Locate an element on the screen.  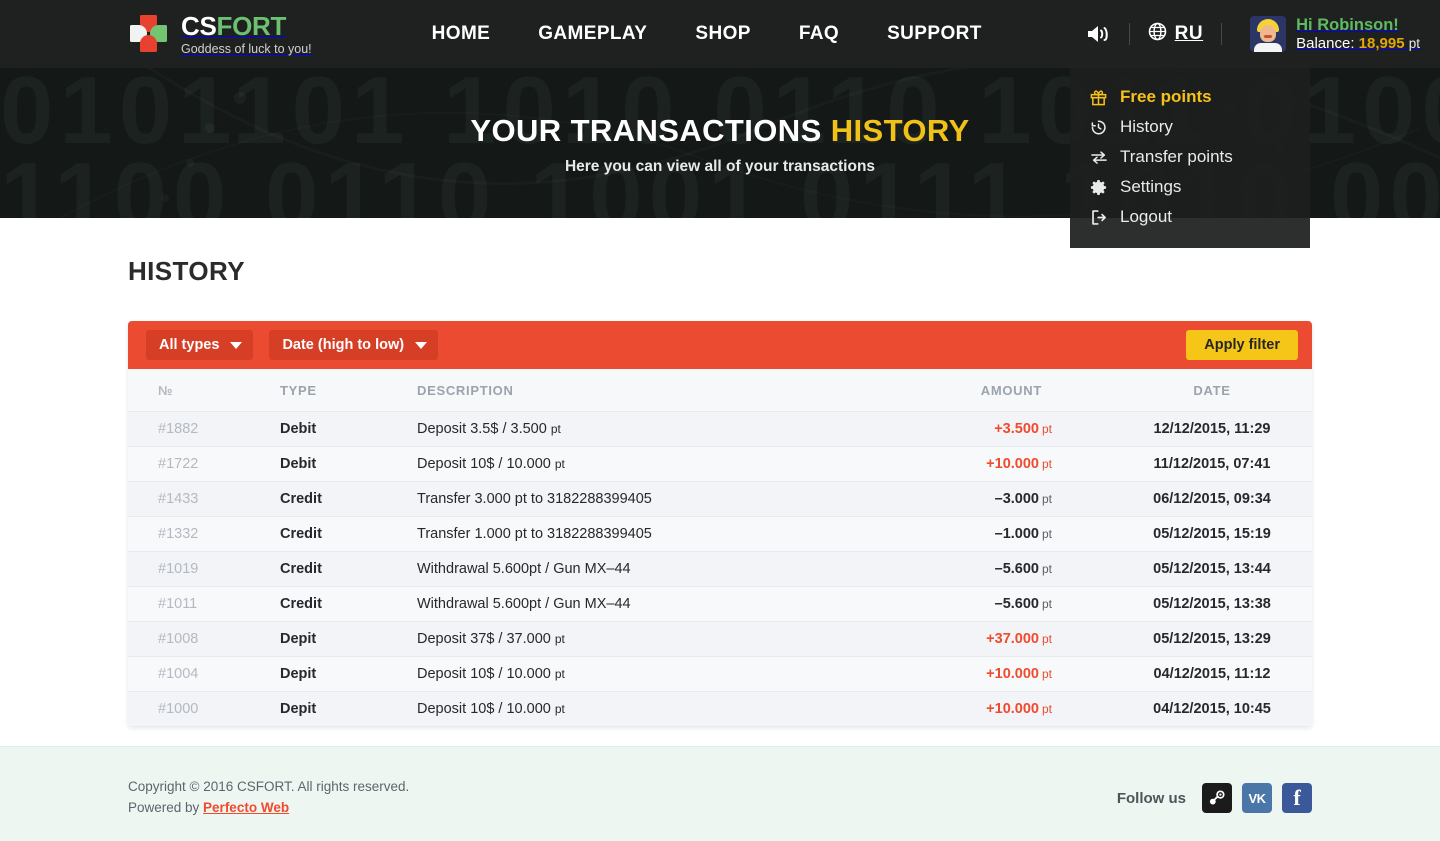
cell-description: Deposit 37$ / 37.000 pt is located at coordinates (649, 639).